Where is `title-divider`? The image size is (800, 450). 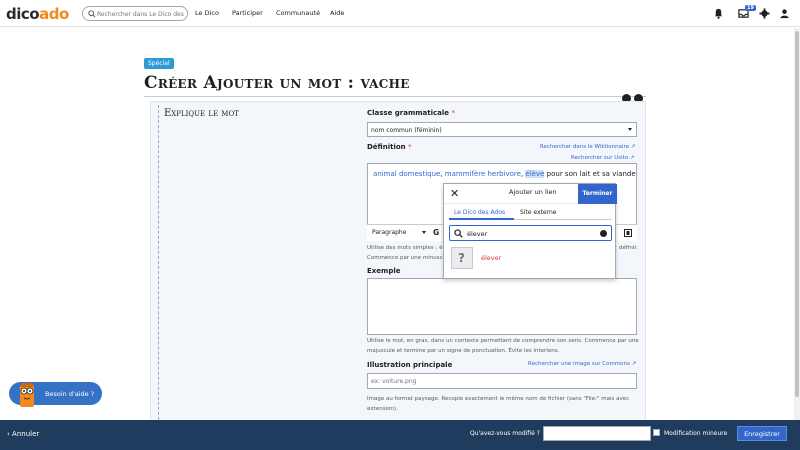 title-divider is located at coordinates (395, 96).